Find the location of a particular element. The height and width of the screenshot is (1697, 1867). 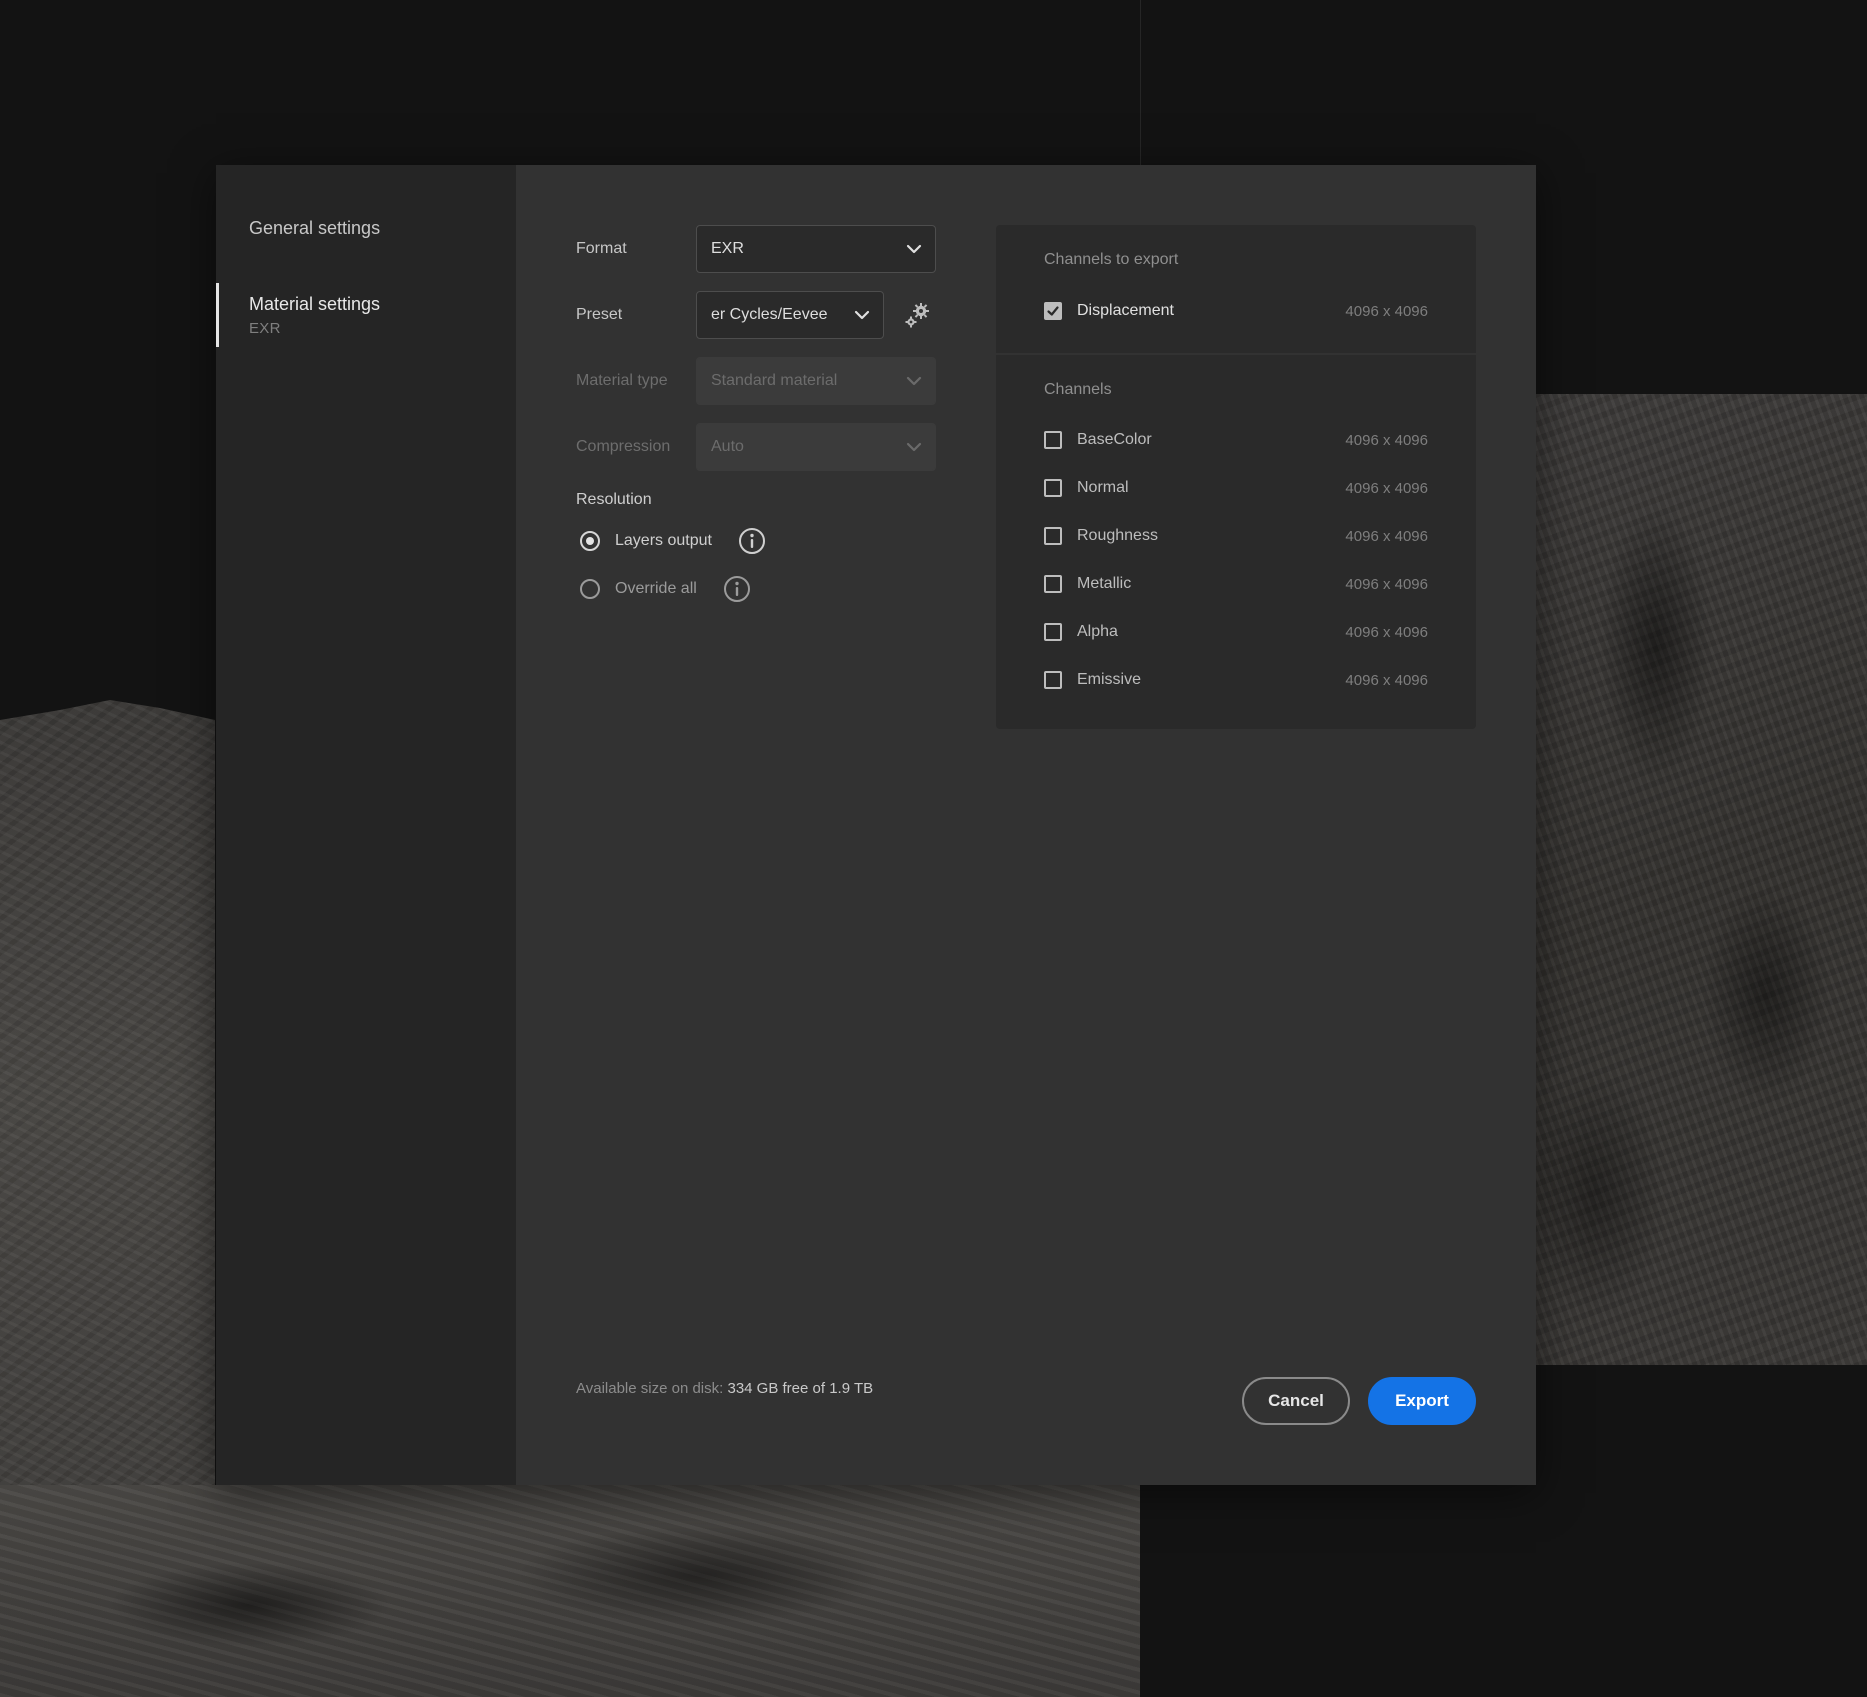

compression-dropdown: Auto is located at coordinates (816, 447).